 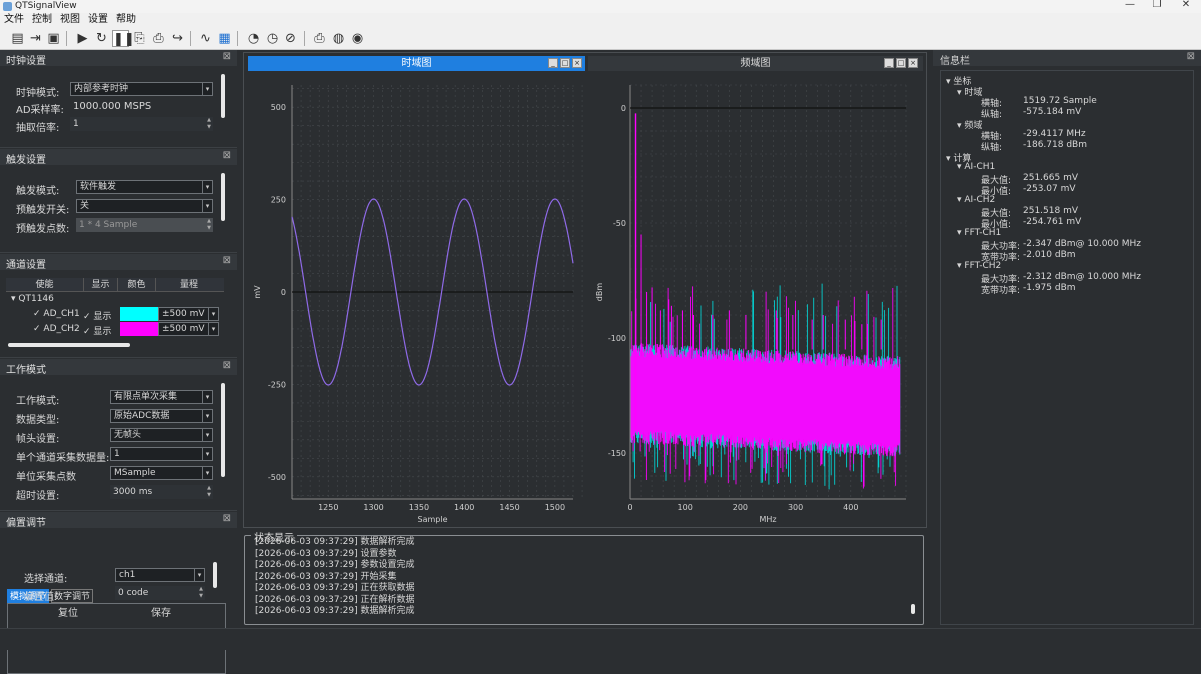 What do you see at coordinates (207, 187) in the screenshot?
I see `chevron-down-icon: ▾` at bounding box center [207, 187].